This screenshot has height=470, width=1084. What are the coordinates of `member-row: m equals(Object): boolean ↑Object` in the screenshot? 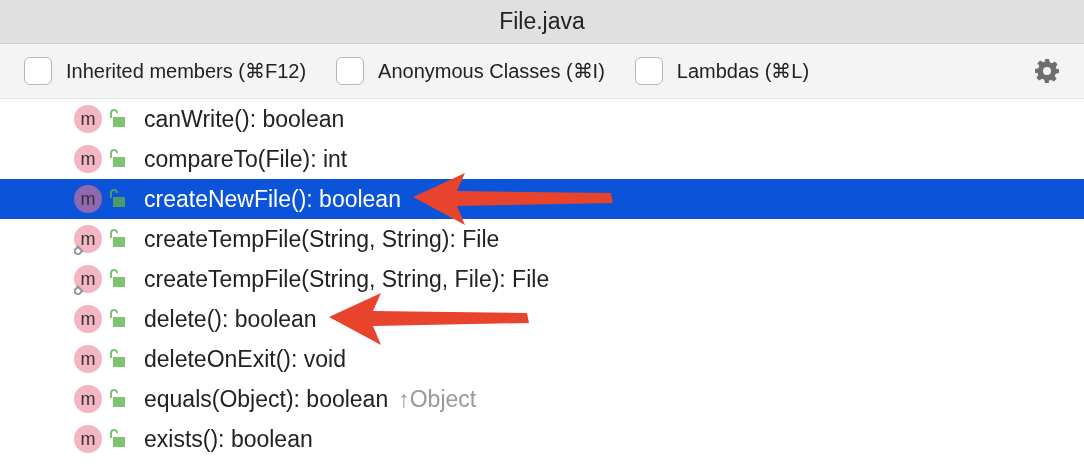 It's located at (542, 399).